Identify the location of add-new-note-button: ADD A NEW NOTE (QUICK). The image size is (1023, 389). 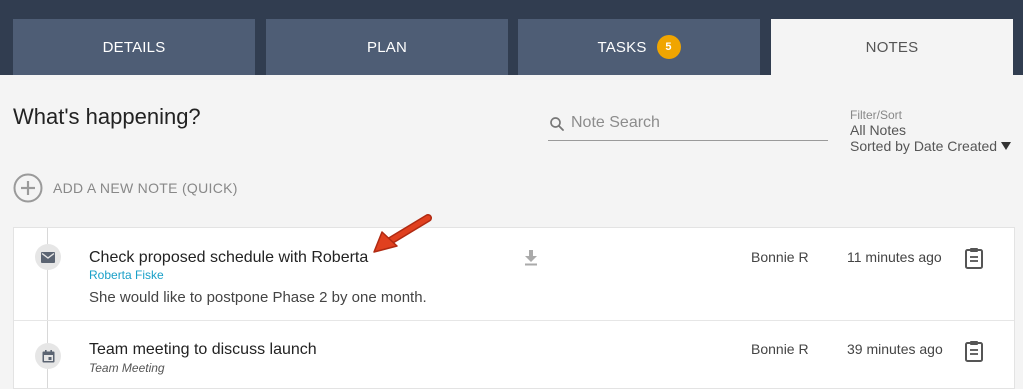
(125, 188).